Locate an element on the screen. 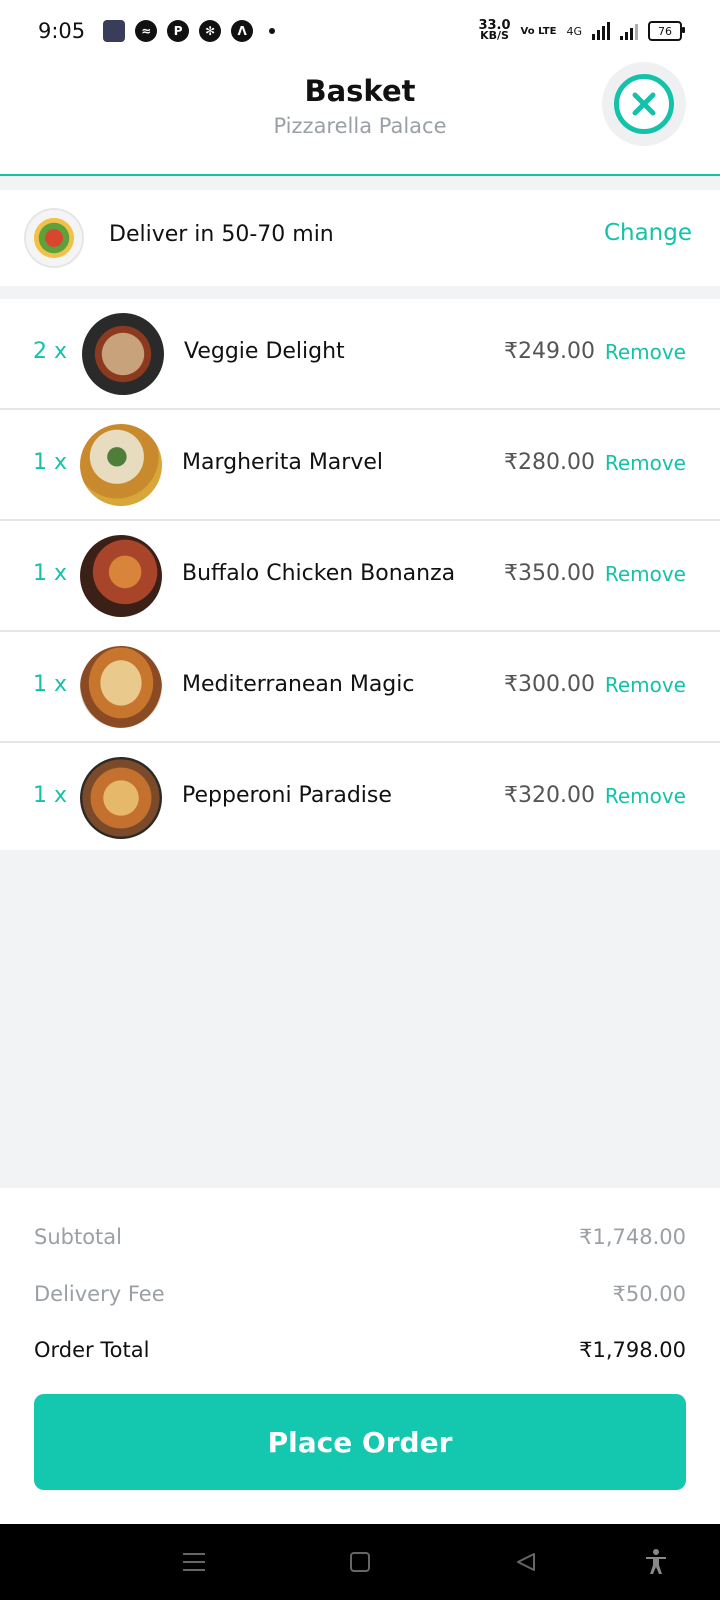  item-price: ₹249.00 is located at coordinates (549, 351).